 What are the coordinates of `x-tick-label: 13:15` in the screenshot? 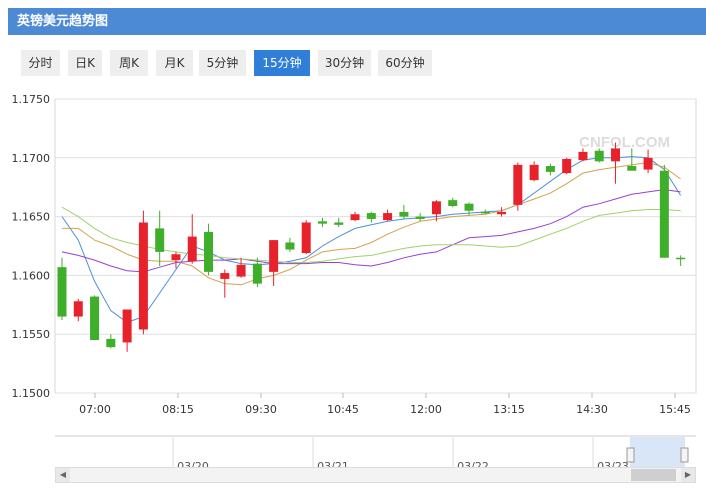 It's located at (509, 409).